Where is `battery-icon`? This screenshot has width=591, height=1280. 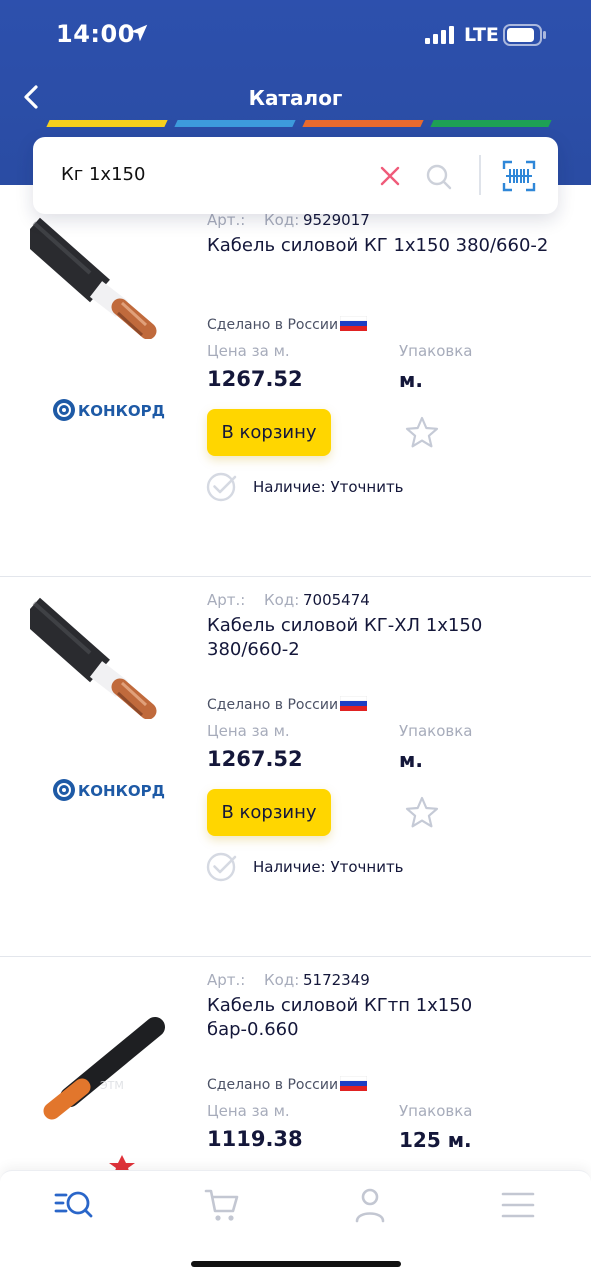
battery-icon is located at coordinates (524, 35).